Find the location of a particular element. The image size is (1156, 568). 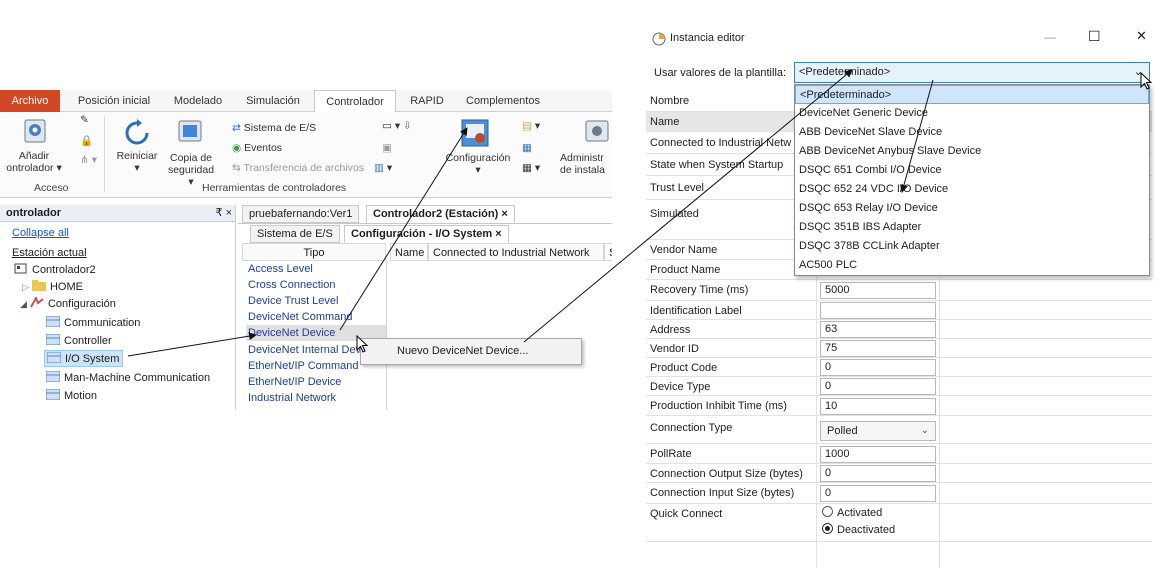

tab-controlador2-estacion: Controlador2 (Estación) × is located at coordinates (440, 214).